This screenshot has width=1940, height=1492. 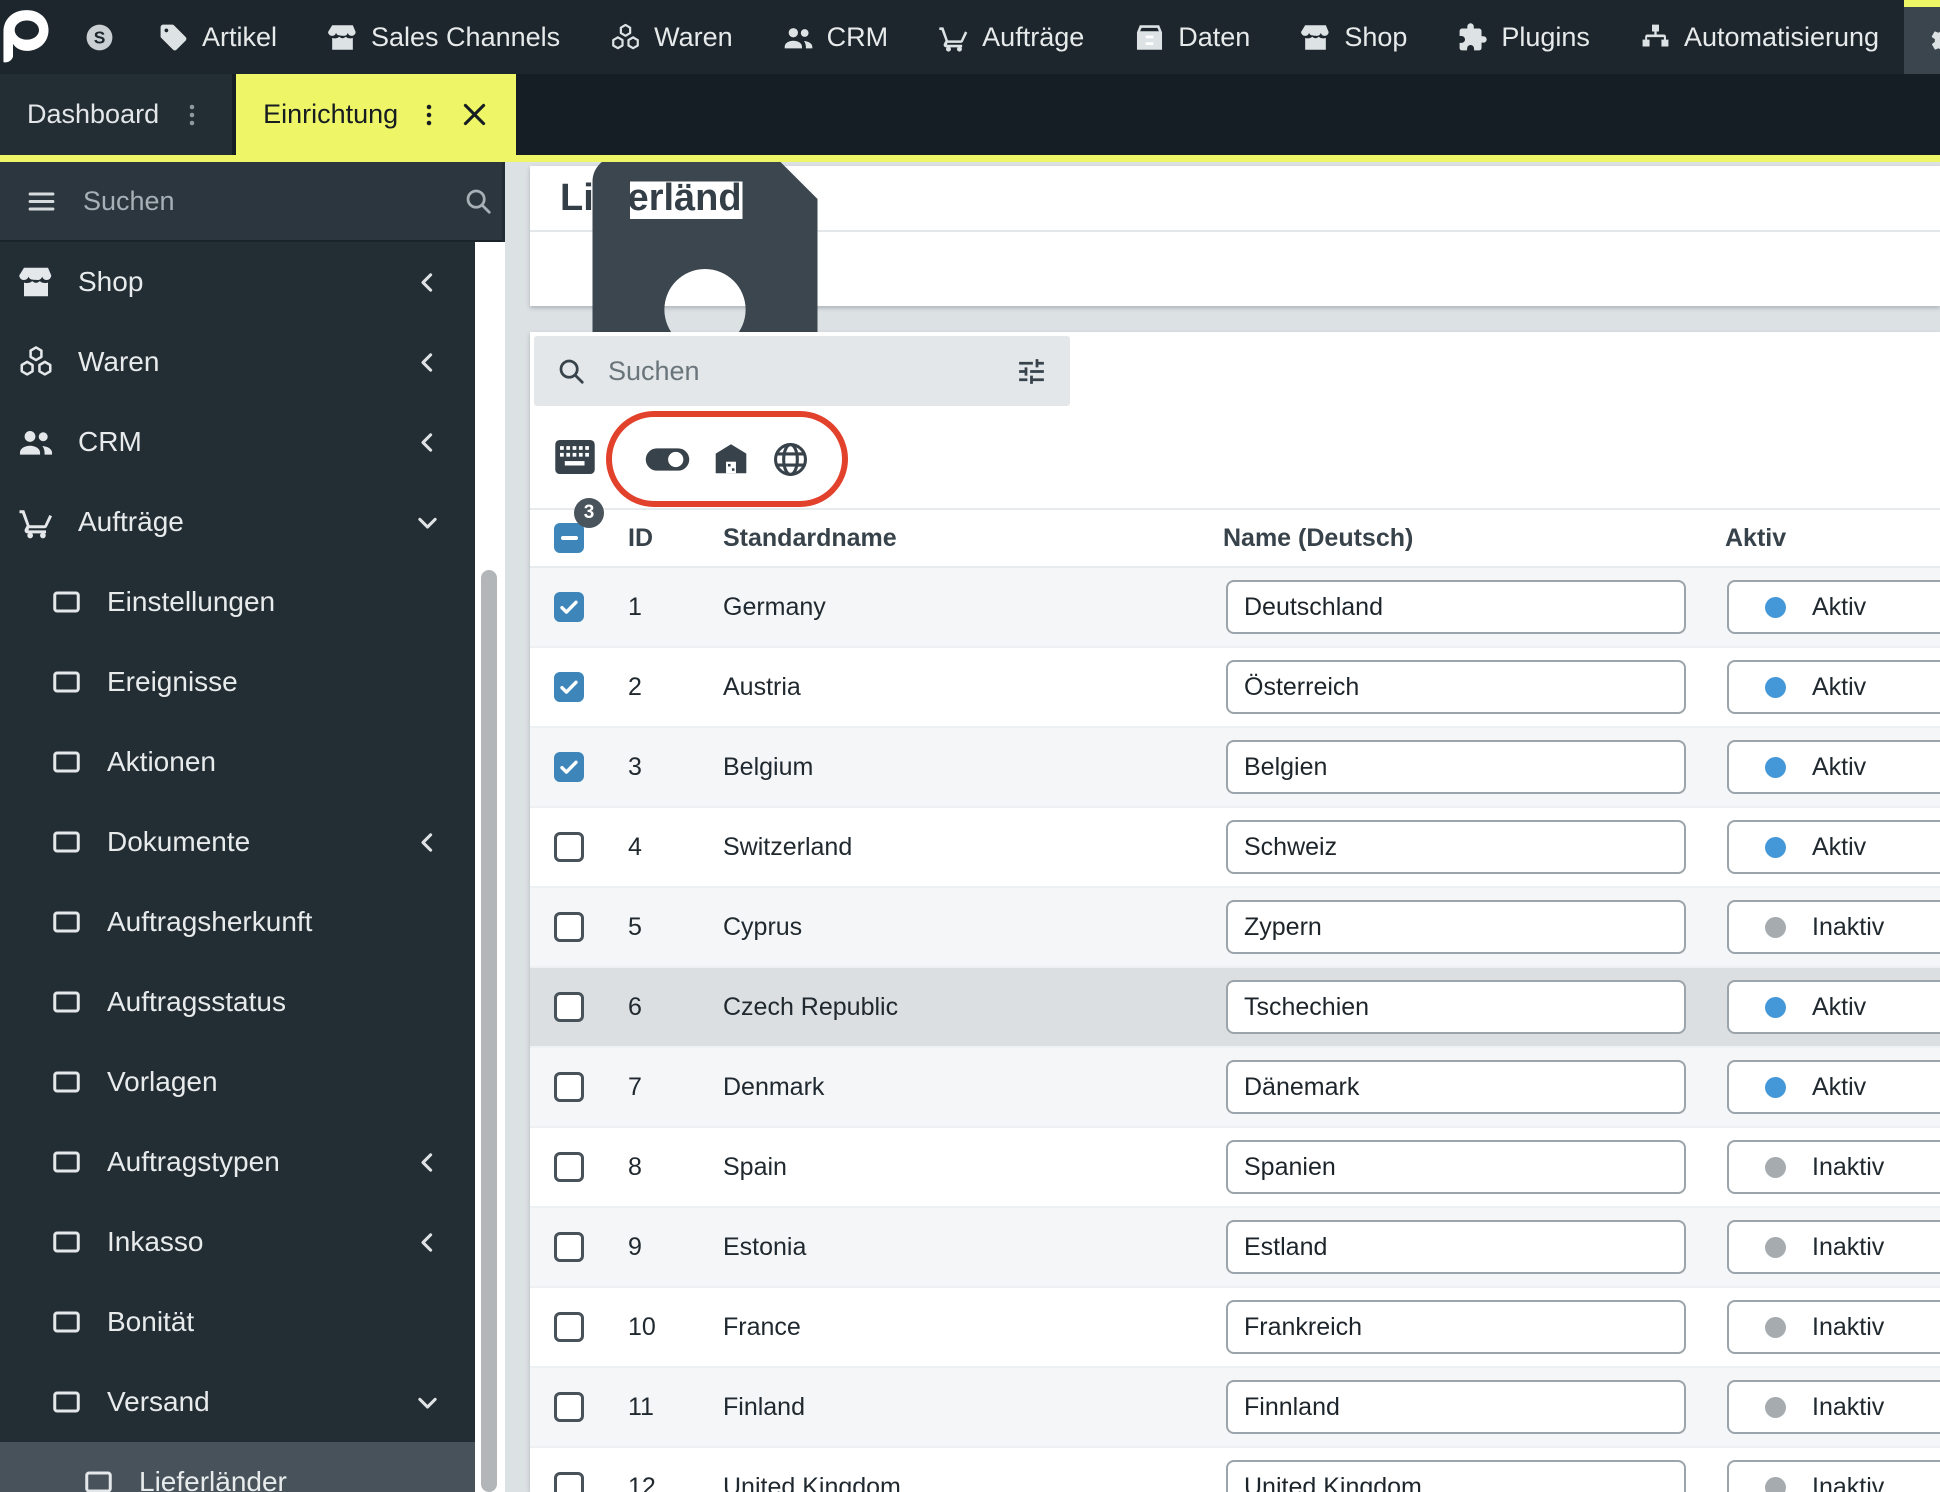 I want to click on toggle-active-icon, so click(x=667, y=459).